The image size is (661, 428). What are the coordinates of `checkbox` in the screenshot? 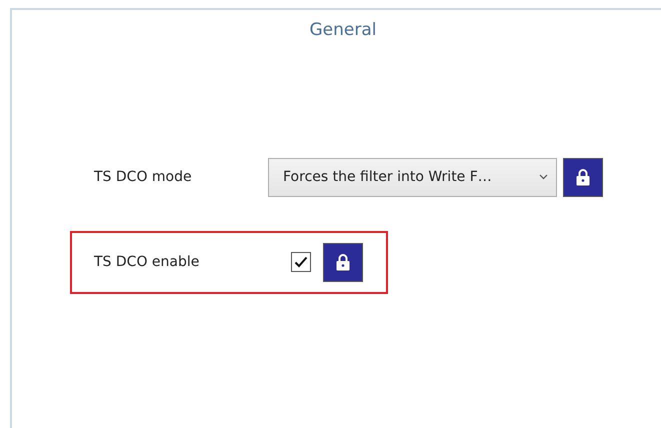 It's located at (301, 262).